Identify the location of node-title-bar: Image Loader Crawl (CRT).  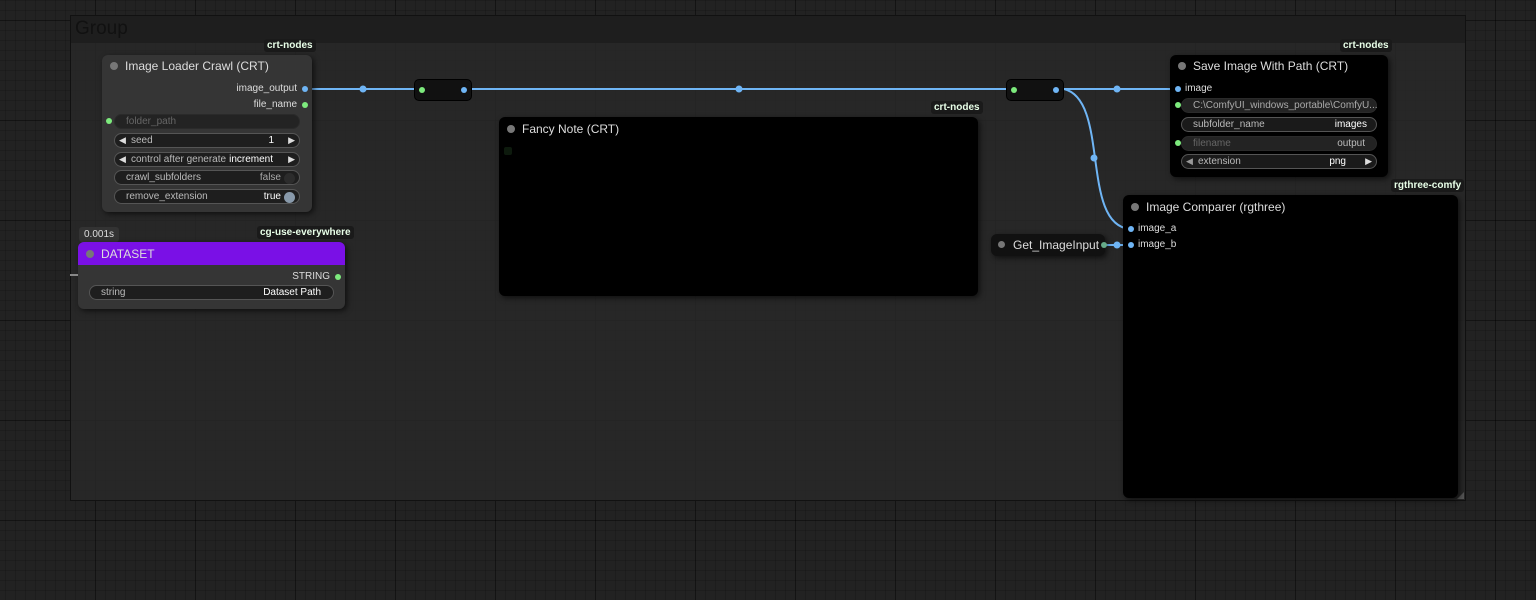
(207, 66).